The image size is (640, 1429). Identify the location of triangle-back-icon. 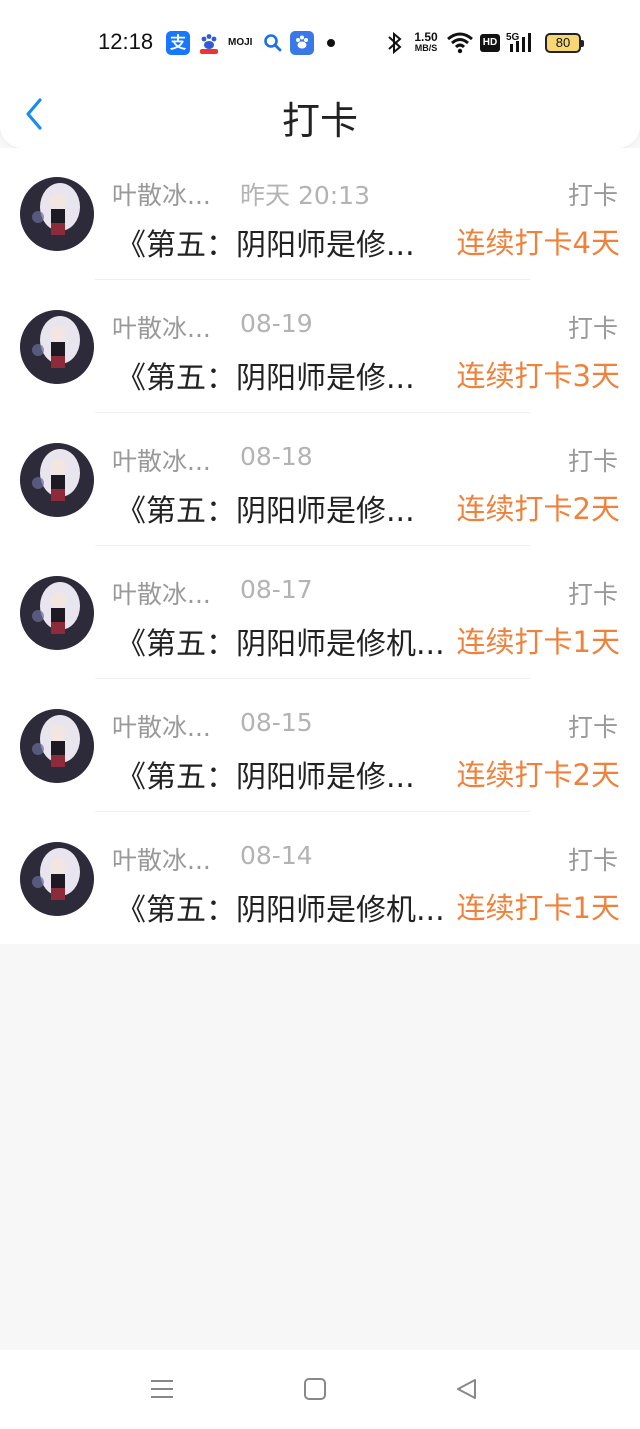
(466, 1389).